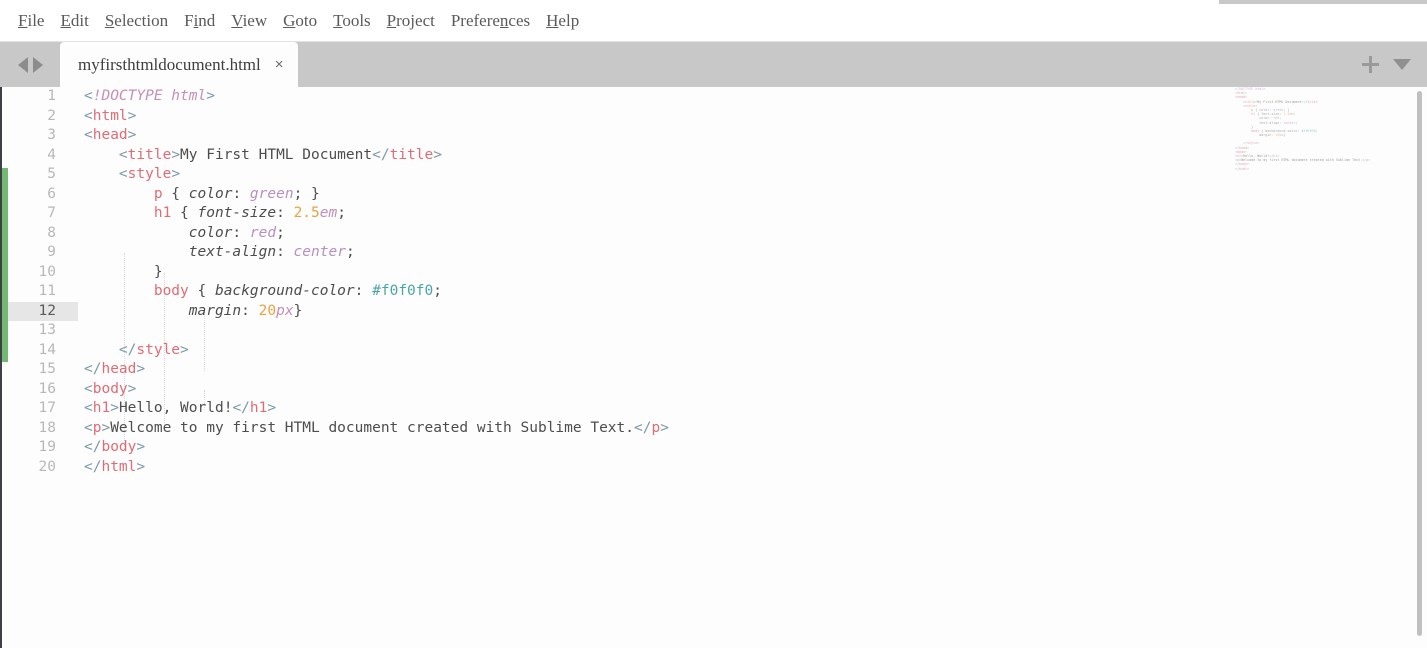  Describe the element at coordinates (600, 253) in the screenshot. I see `code-line: 9 text-align: center;` at that location.